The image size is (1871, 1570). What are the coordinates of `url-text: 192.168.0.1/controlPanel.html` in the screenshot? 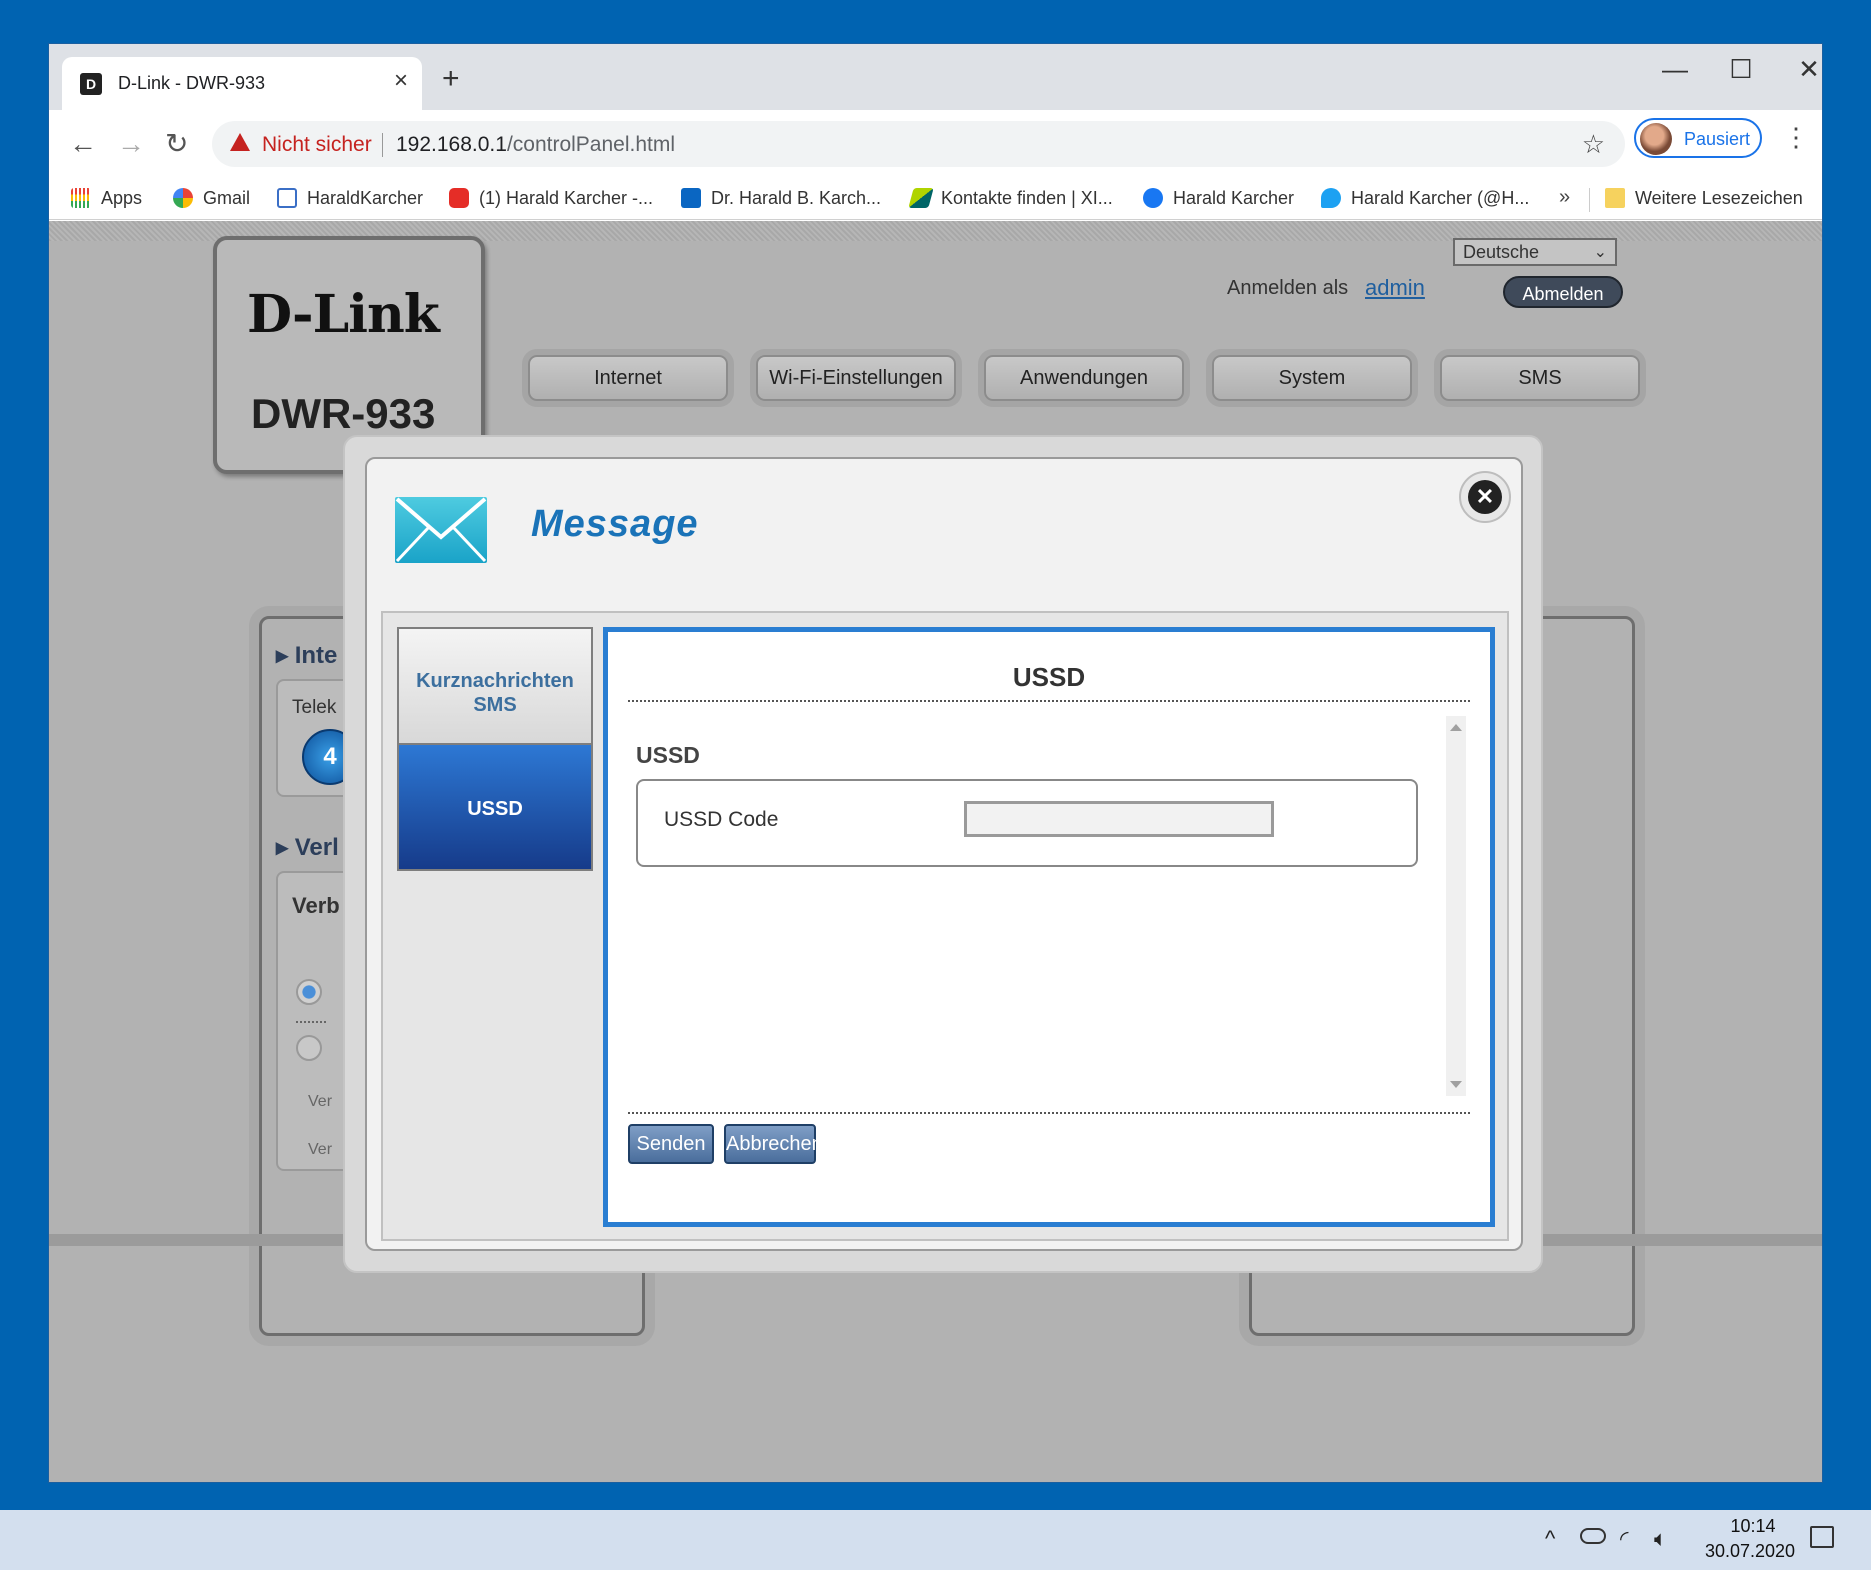 It's located at (535, 145).